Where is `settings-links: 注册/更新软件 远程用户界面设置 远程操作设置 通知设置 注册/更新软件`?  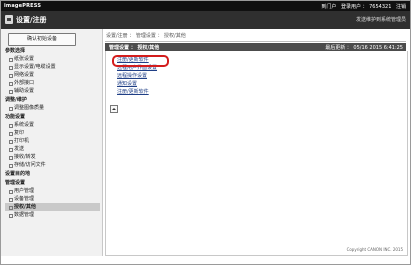 settings-links: 注册/更新软件 远程用户界面设置 远程操作设置 通知设置 注册/更新软件 is located at coordinates (140, 75).